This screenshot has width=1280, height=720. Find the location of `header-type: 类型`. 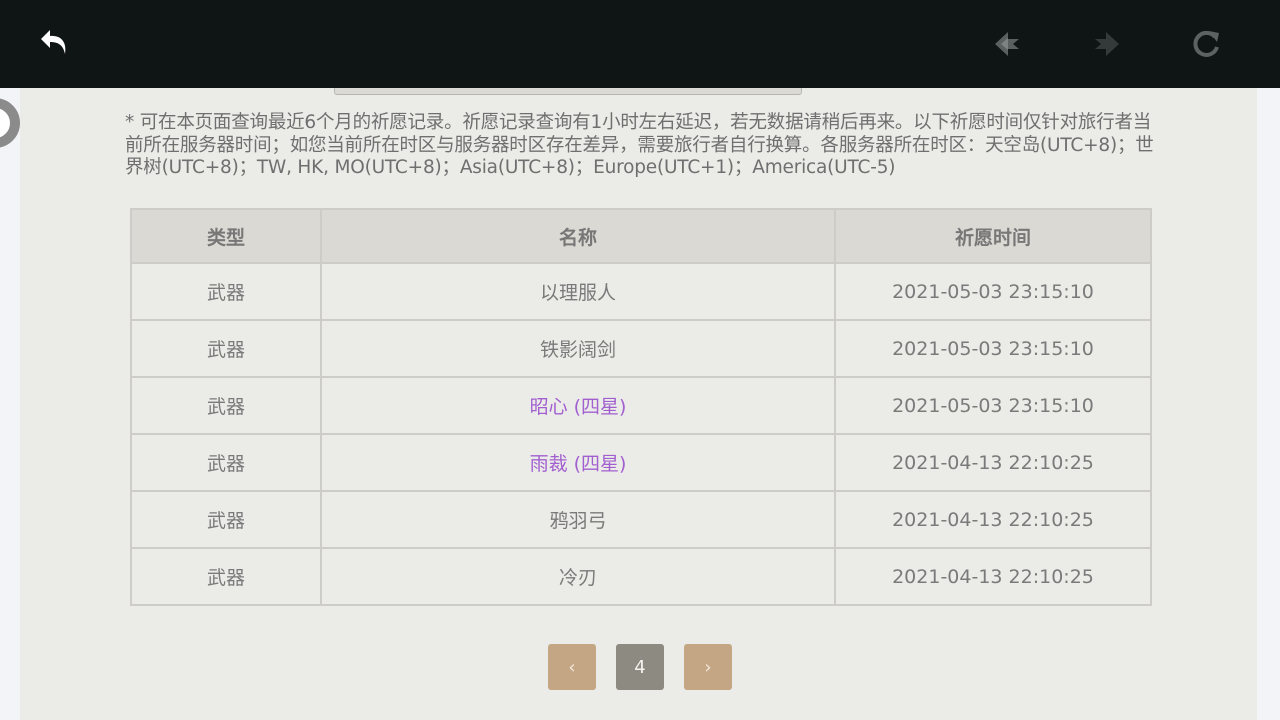

header-type: 类型 is located at coordinates (226, 236).